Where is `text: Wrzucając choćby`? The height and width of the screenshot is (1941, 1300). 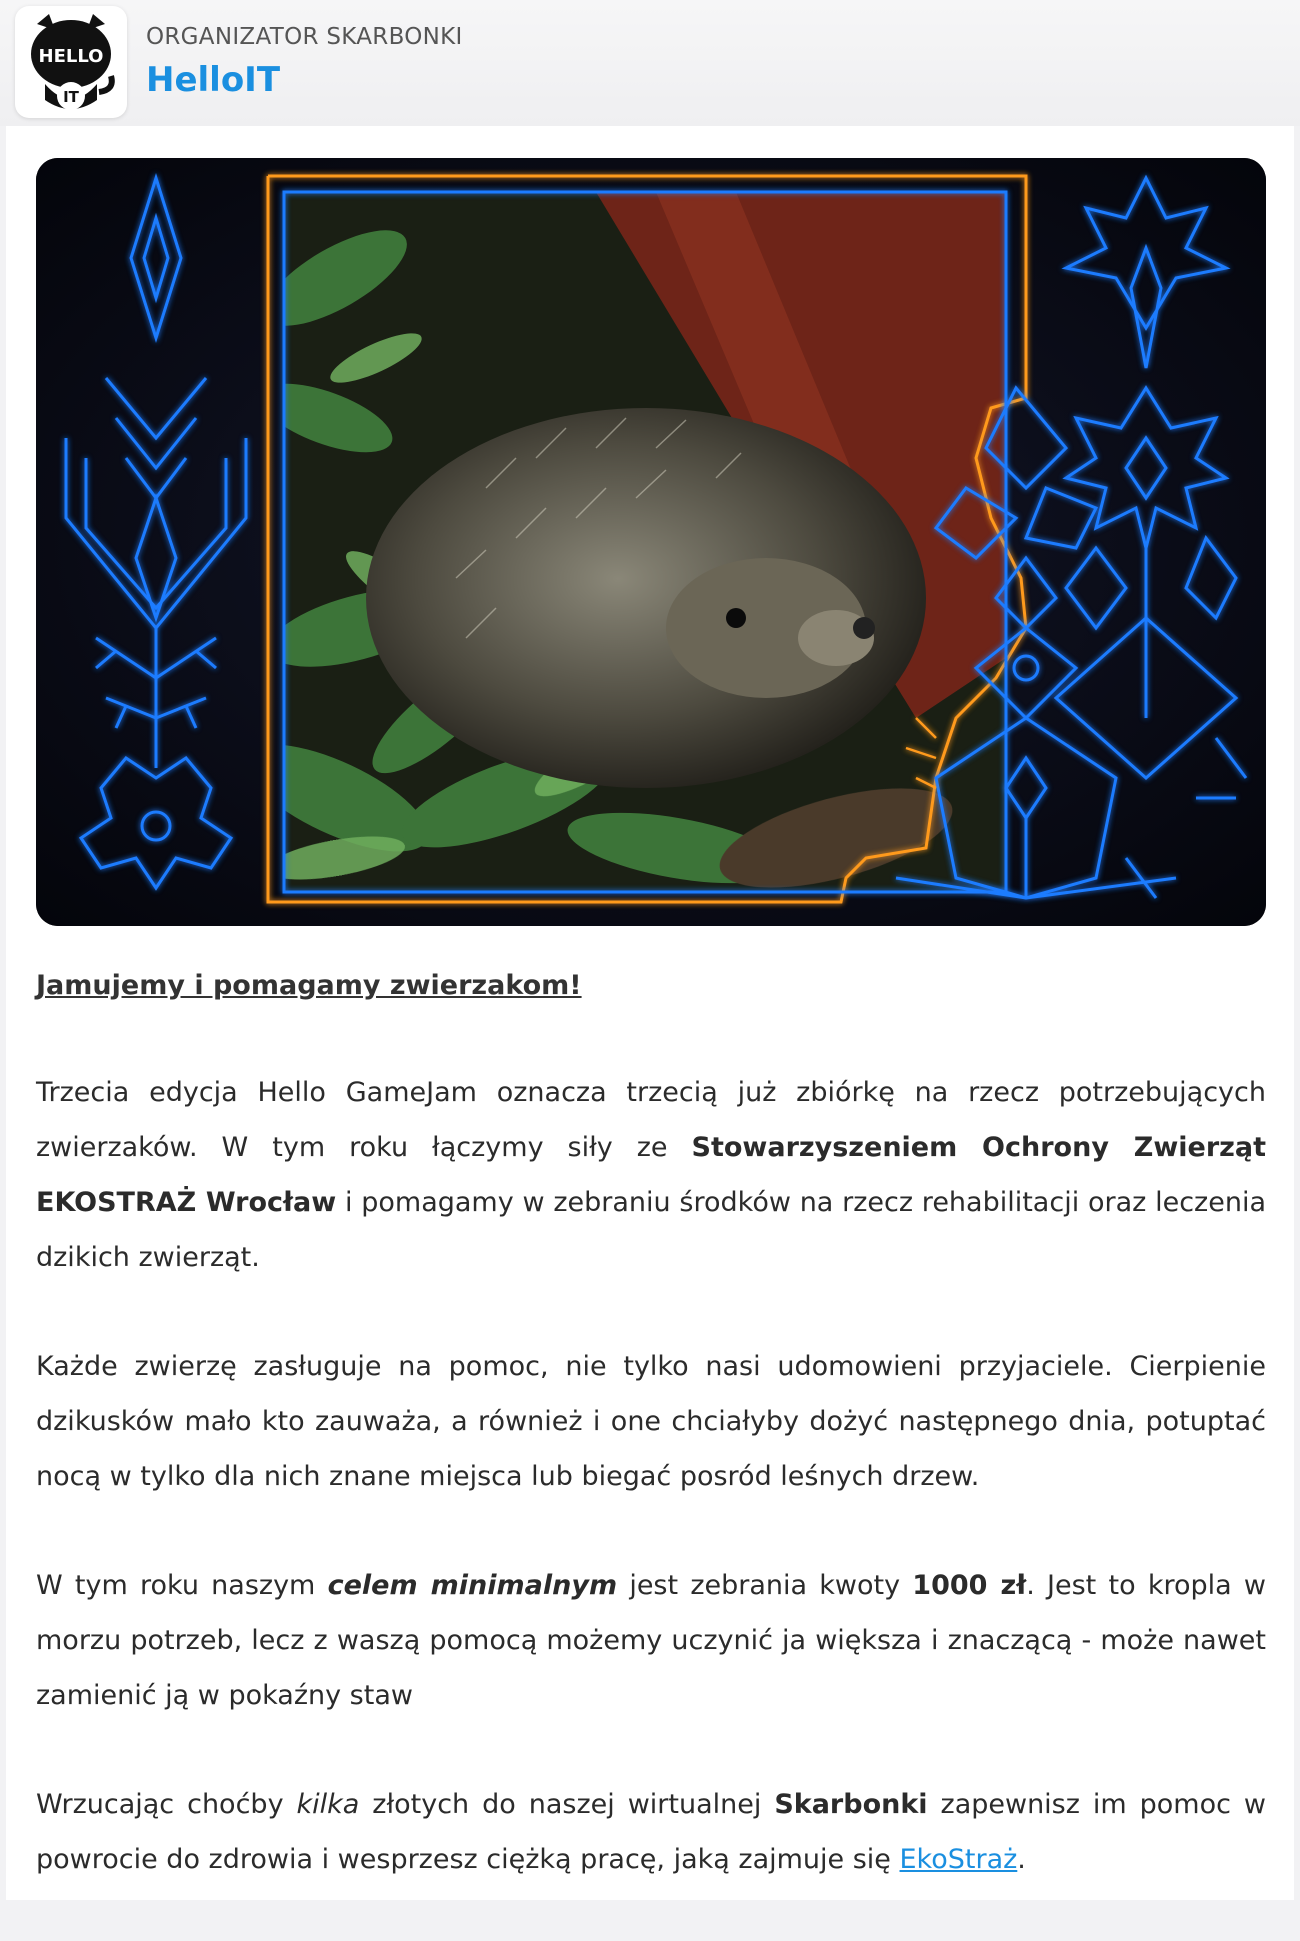
text: Wrzucając choćby is located at coordinates (166, 1804).